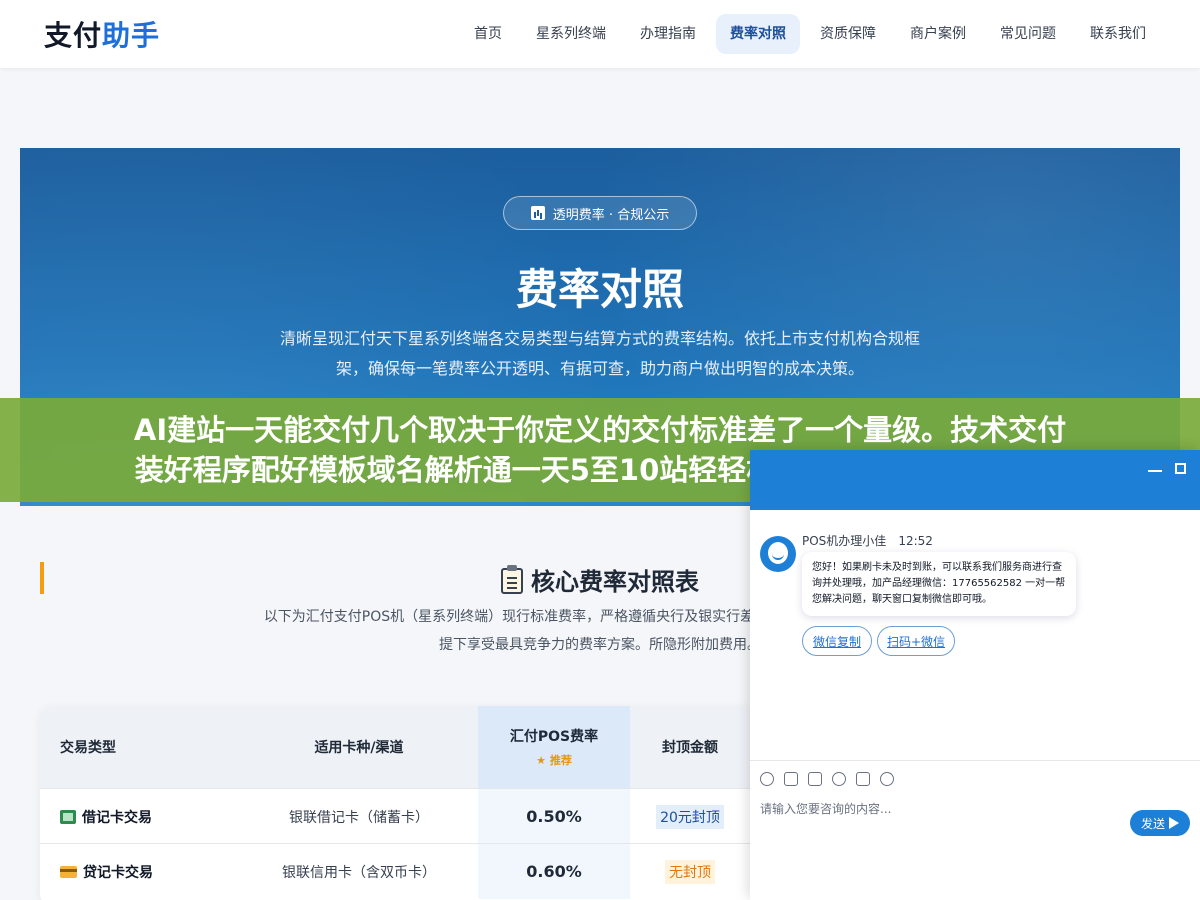 Image resolution: width=1200 pixels, height=900 pixels. Describe the element at coordinates (863, 778) in the screenshot. I see `voice-icon` at that location.